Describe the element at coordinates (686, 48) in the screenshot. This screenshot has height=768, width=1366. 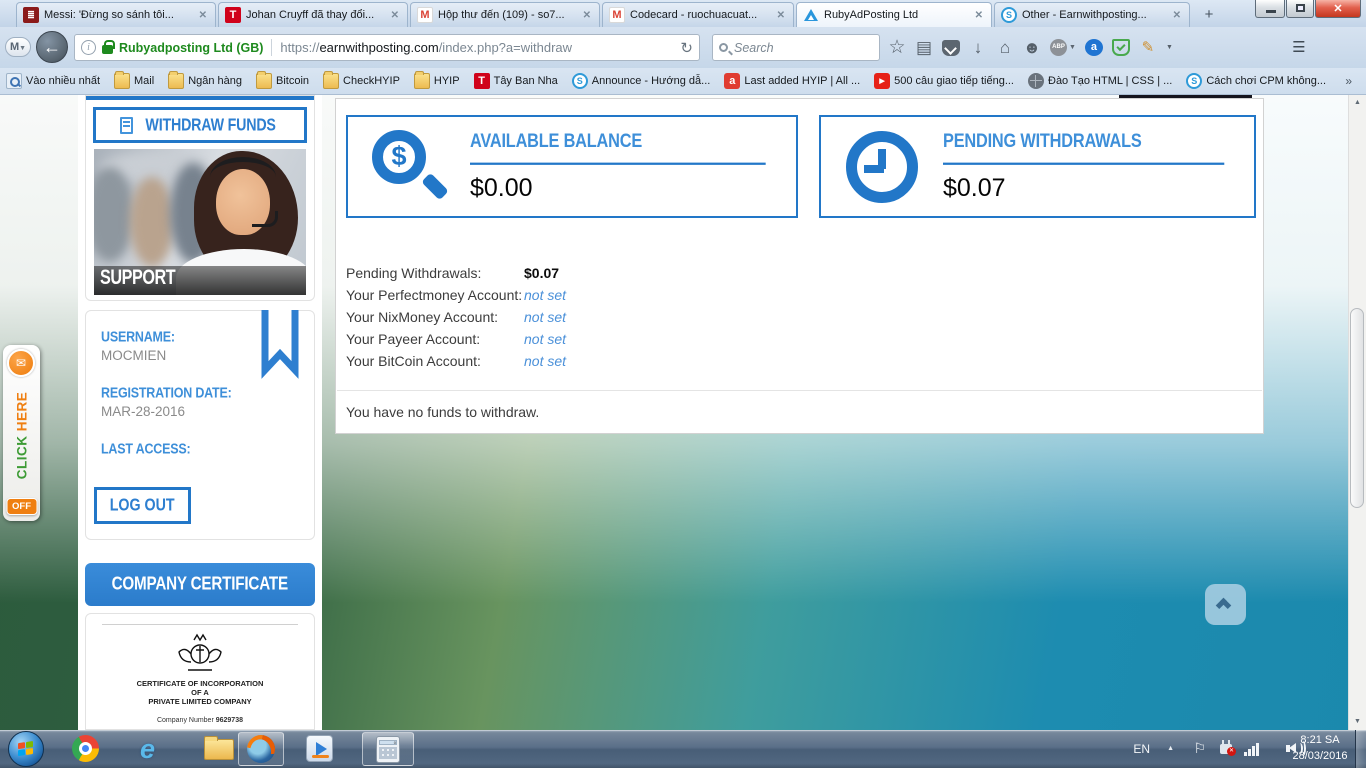
I see `reload-icon: ↻` at that location.